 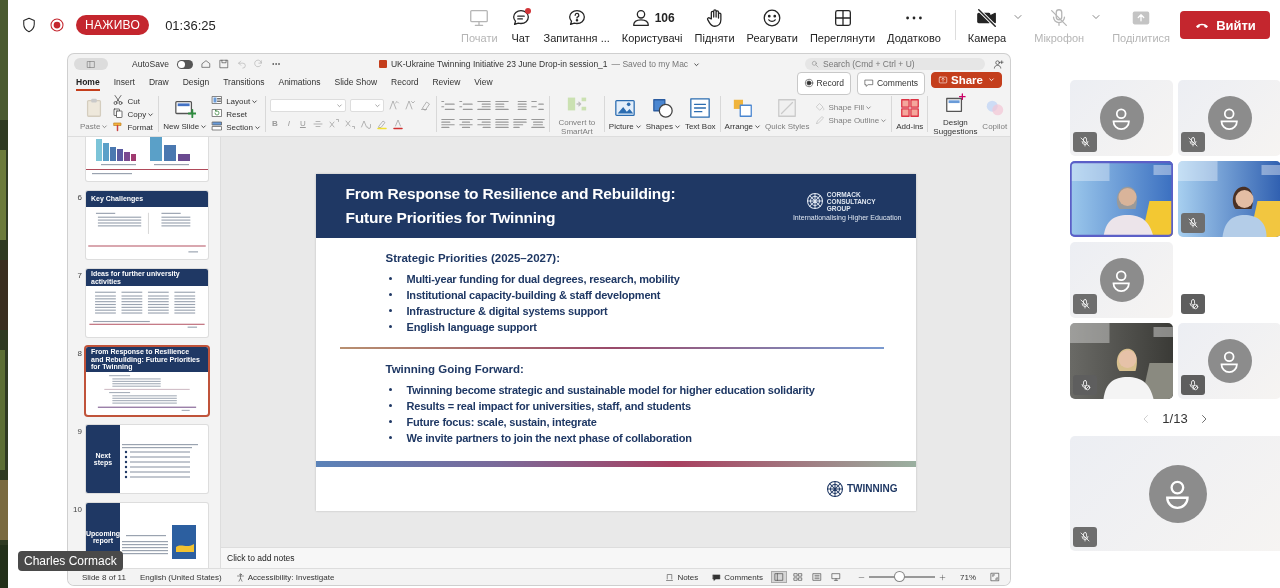 I want to click on ribbon-tab: Draw, so click(x=158, y=83).